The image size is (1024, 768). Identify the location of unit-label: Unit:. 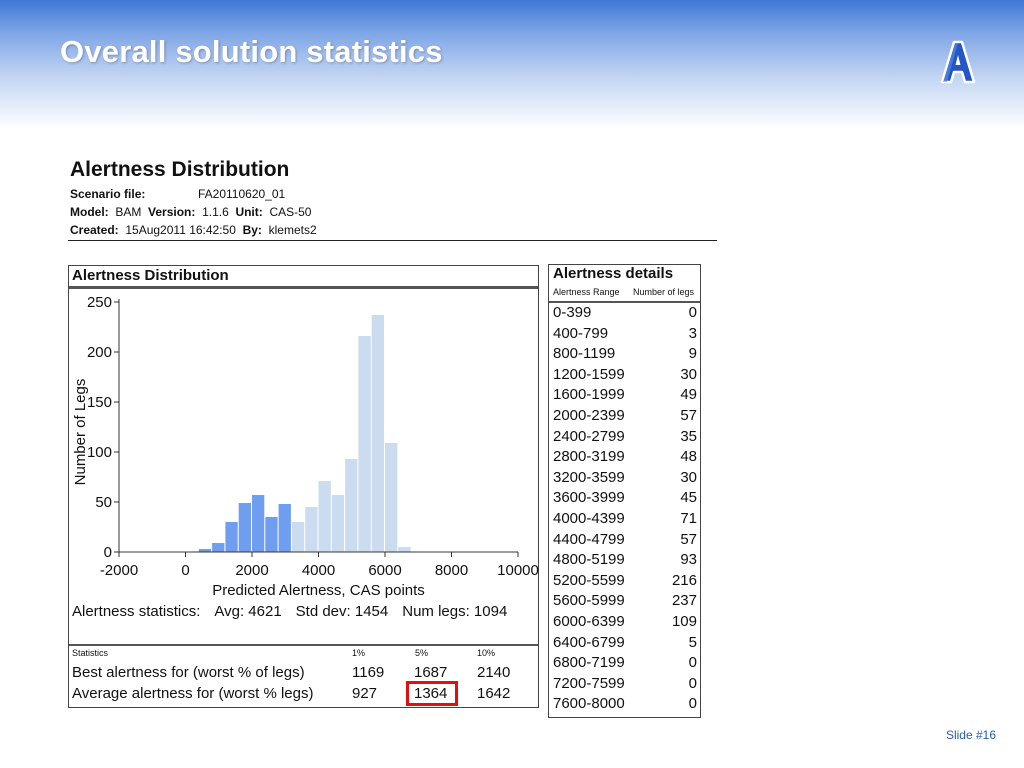
(249, 212).